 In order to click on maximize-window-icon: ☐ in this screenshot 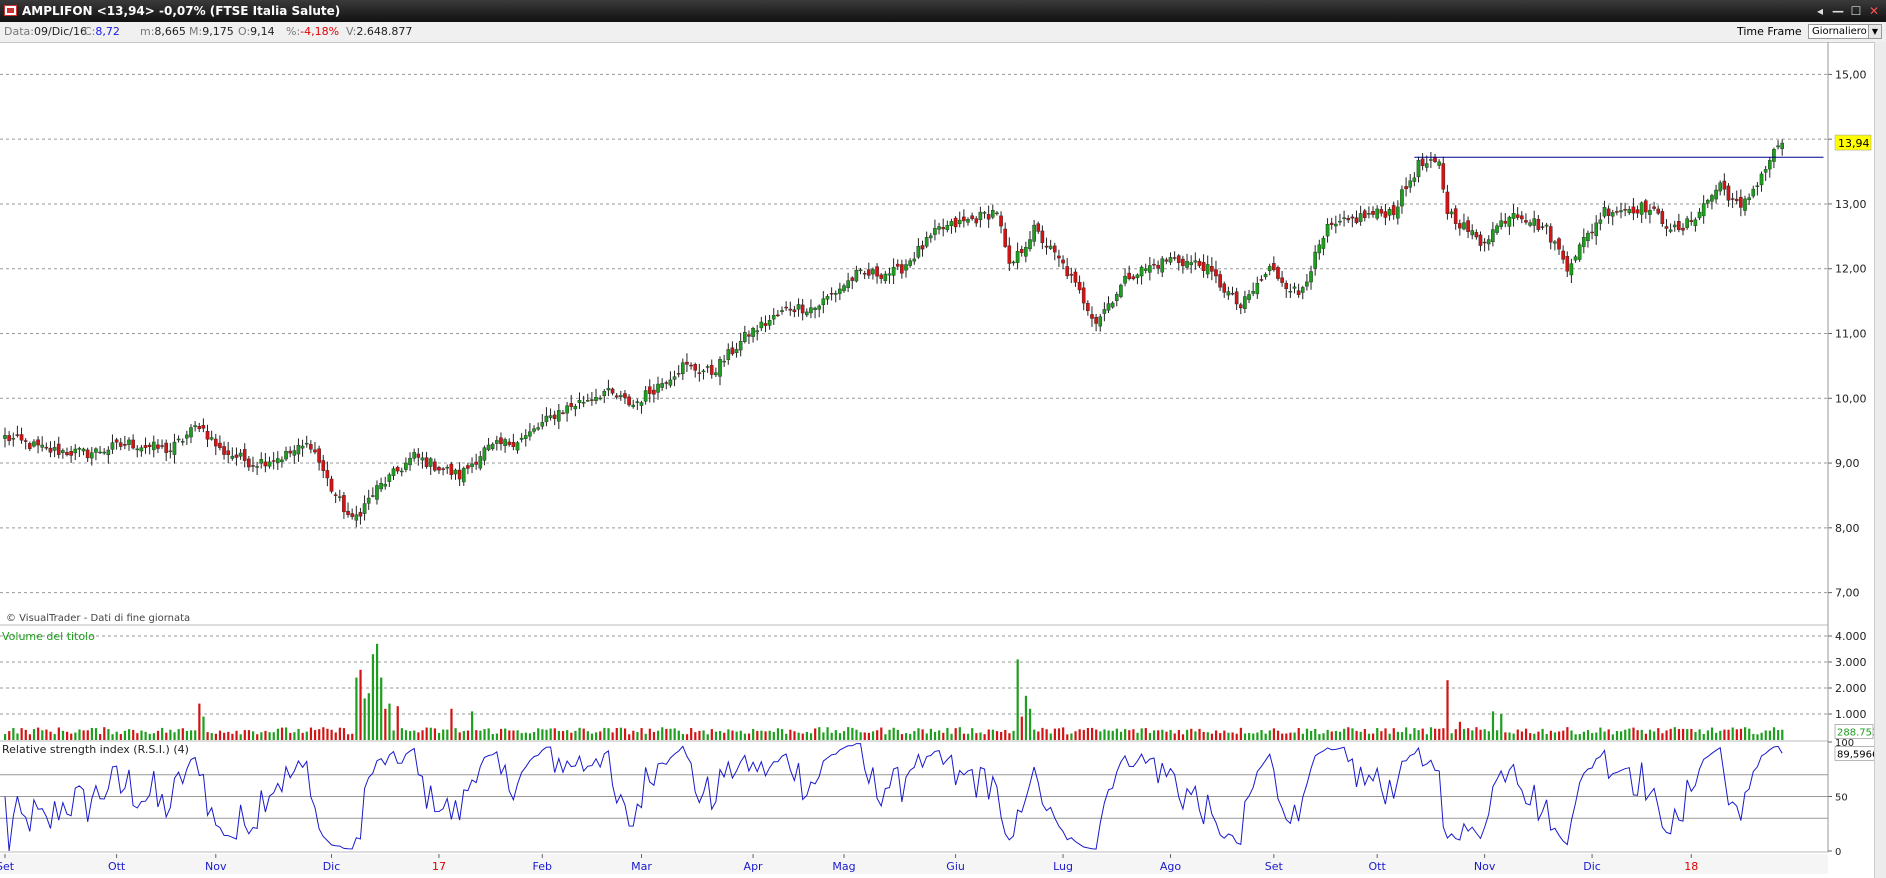, I will do `click(1856, 11)`.